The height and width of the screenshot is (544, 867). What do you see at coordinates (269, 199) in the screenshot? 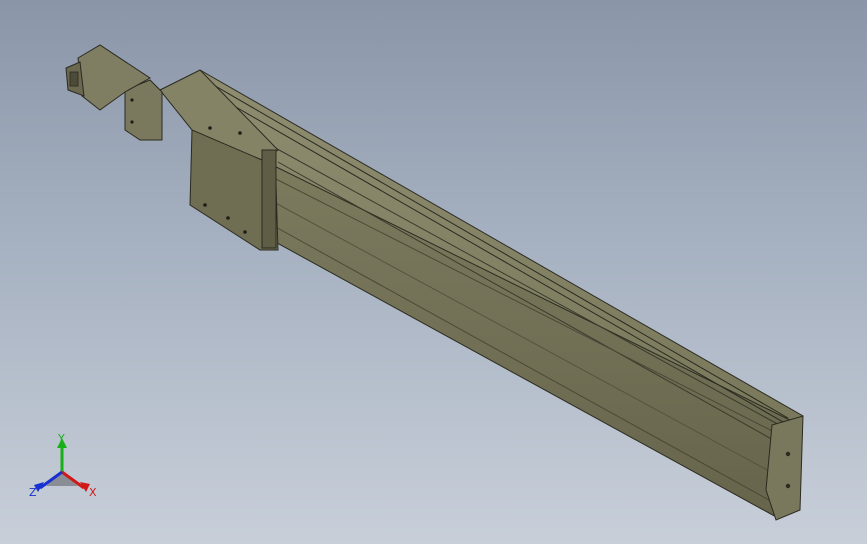
I see `carriage-strip` at bounding box center [269, 199].